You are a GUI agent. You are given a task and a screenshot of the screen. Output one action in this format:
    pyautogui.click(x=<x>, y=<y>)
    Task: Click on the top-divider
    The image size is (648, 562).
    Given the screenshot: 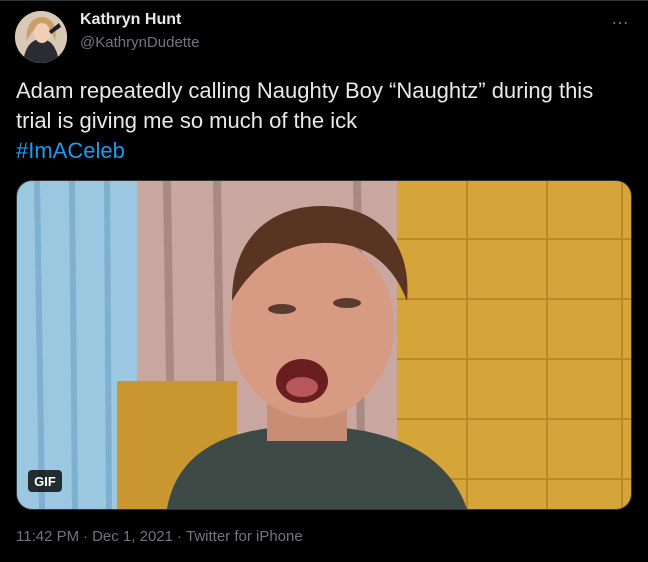 What is the action you would take?
    pyautogui.click(x=324, y=0)
    